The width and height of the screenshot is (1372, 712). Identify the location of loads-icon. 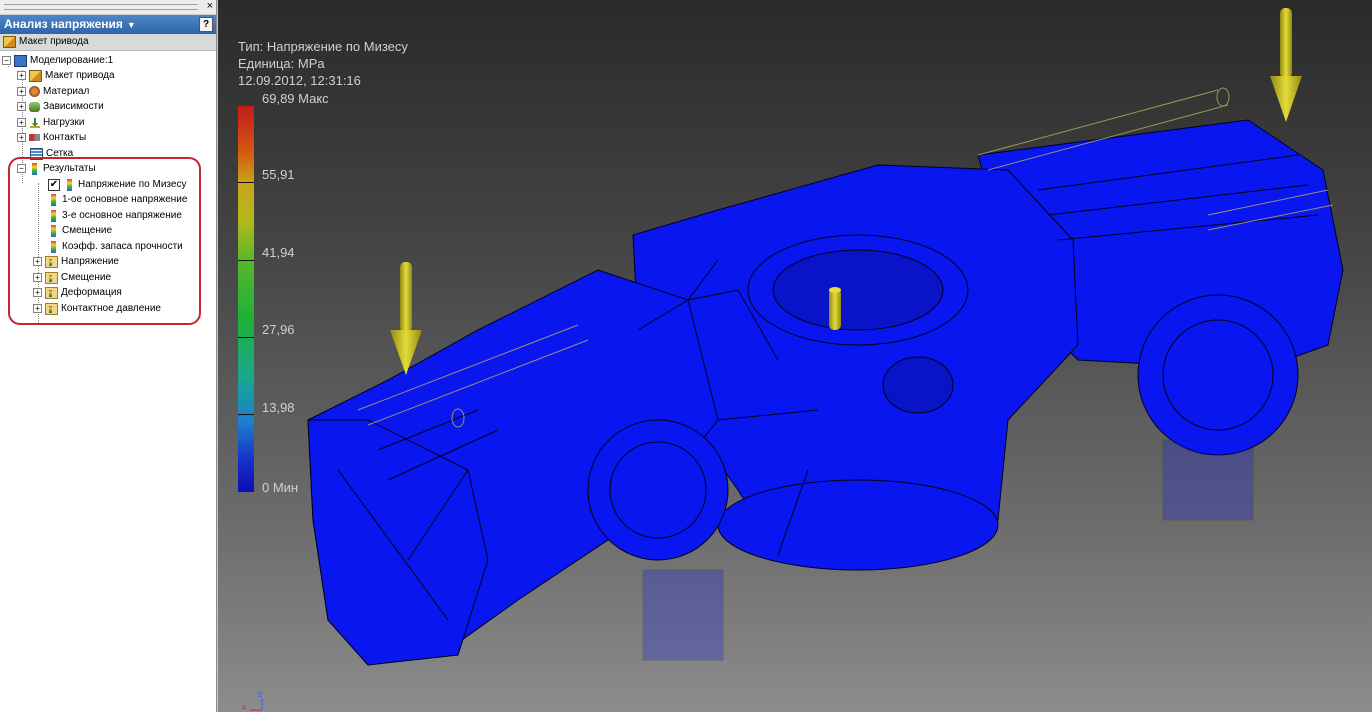
(34, 122).